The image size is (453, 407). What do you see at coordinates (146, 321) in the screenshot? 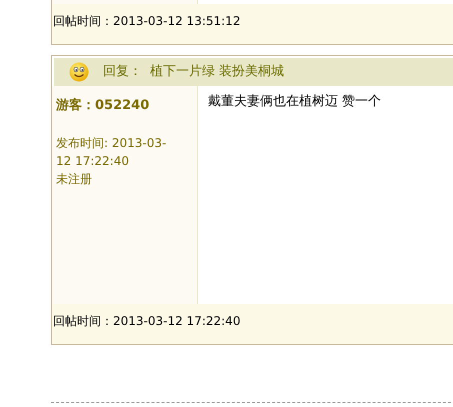
I see `reply-time: 回帖时间：2013-03-12 17:22:40` at bounding box center [146, 321].